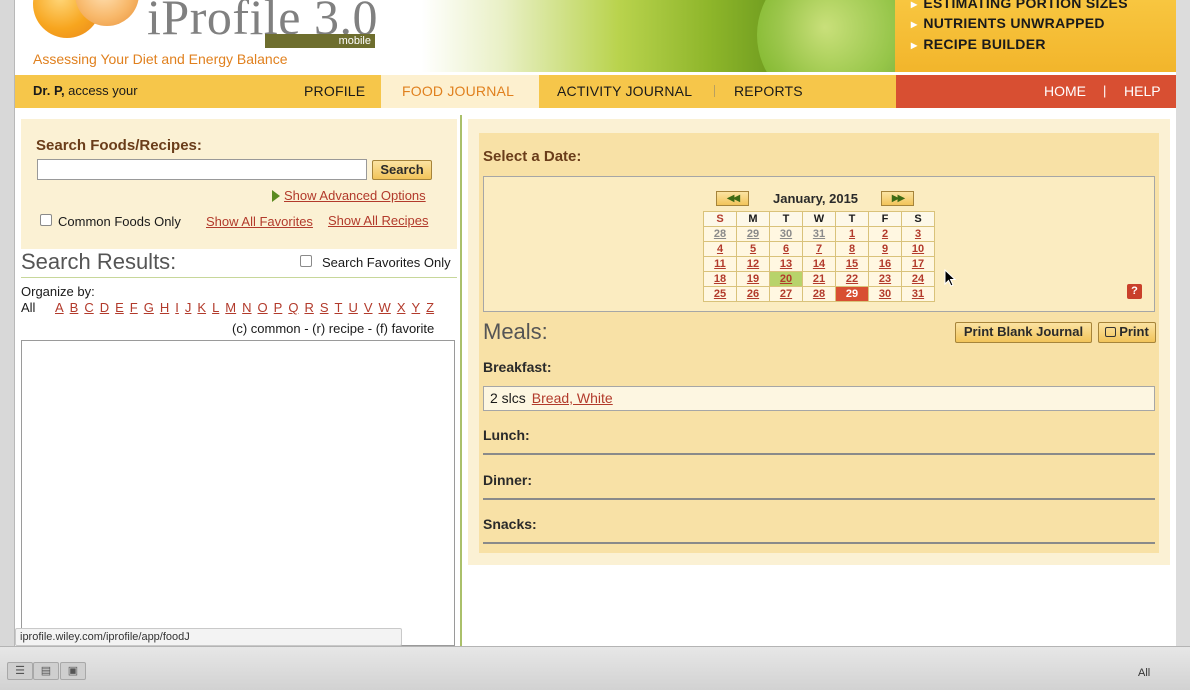  What do you see at coordinates (134, 307) in the screenshot?
I see `alpha-letter-f: F` at bounding box center [134, 307].